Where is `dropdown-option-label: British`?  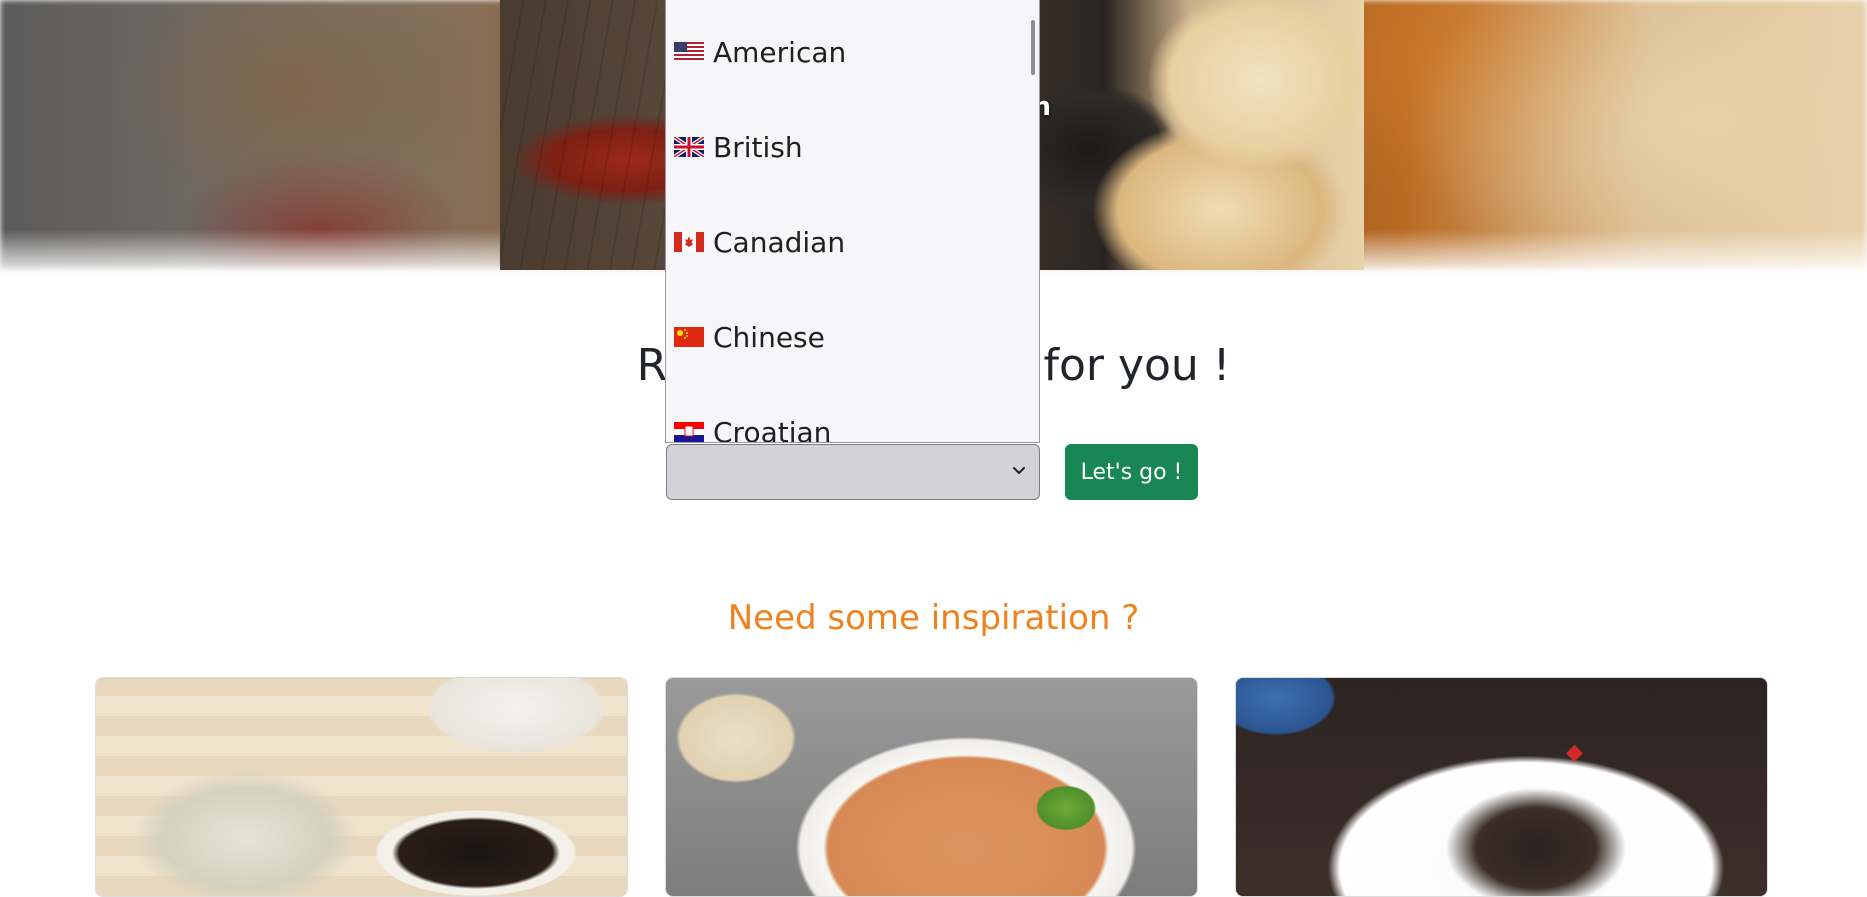 dropdown-option-label: British is located at coordinates (758, 147).